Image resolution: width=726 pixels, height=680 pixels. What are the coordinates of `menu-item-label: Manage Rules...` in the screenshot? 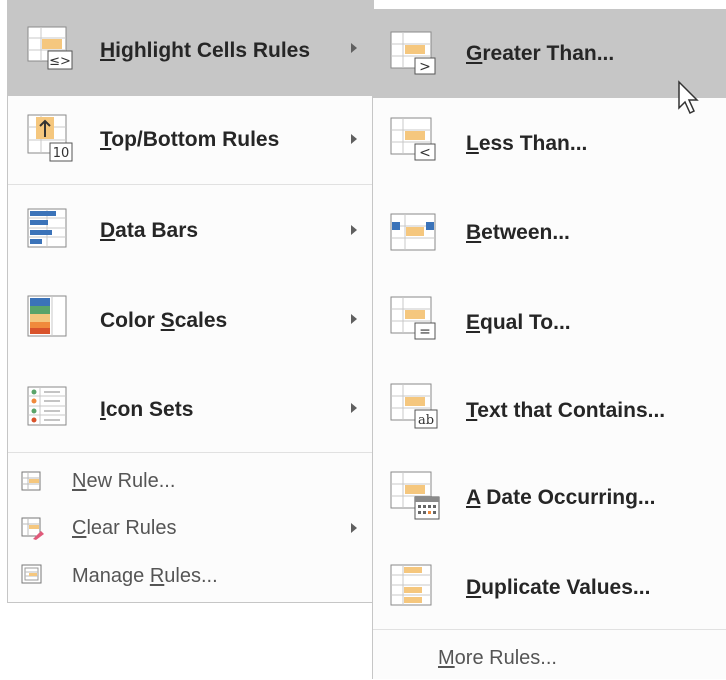 It's located at (145, 576).